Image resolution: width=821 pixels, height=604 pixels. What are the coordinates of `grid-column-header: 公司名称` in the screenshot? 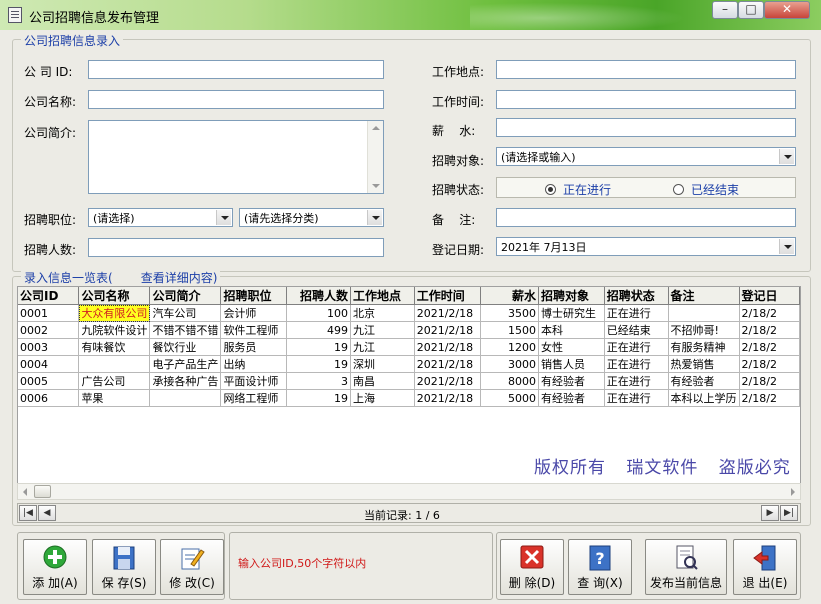 It's located at (114, 296).